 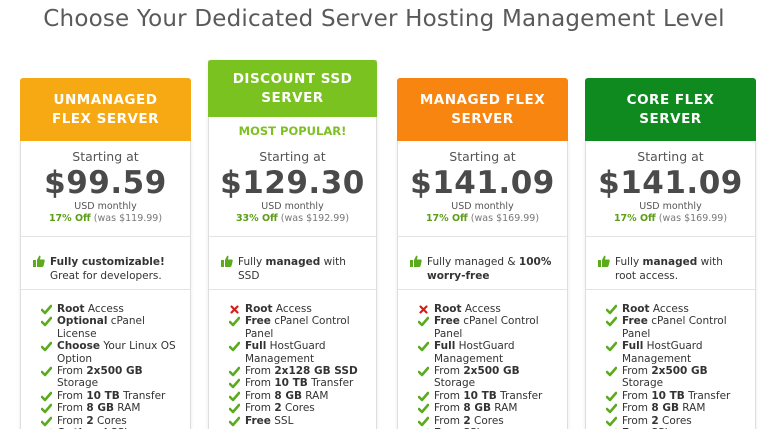 I want to click on discount-percent: 33% Off, so click(x=256, y=218).